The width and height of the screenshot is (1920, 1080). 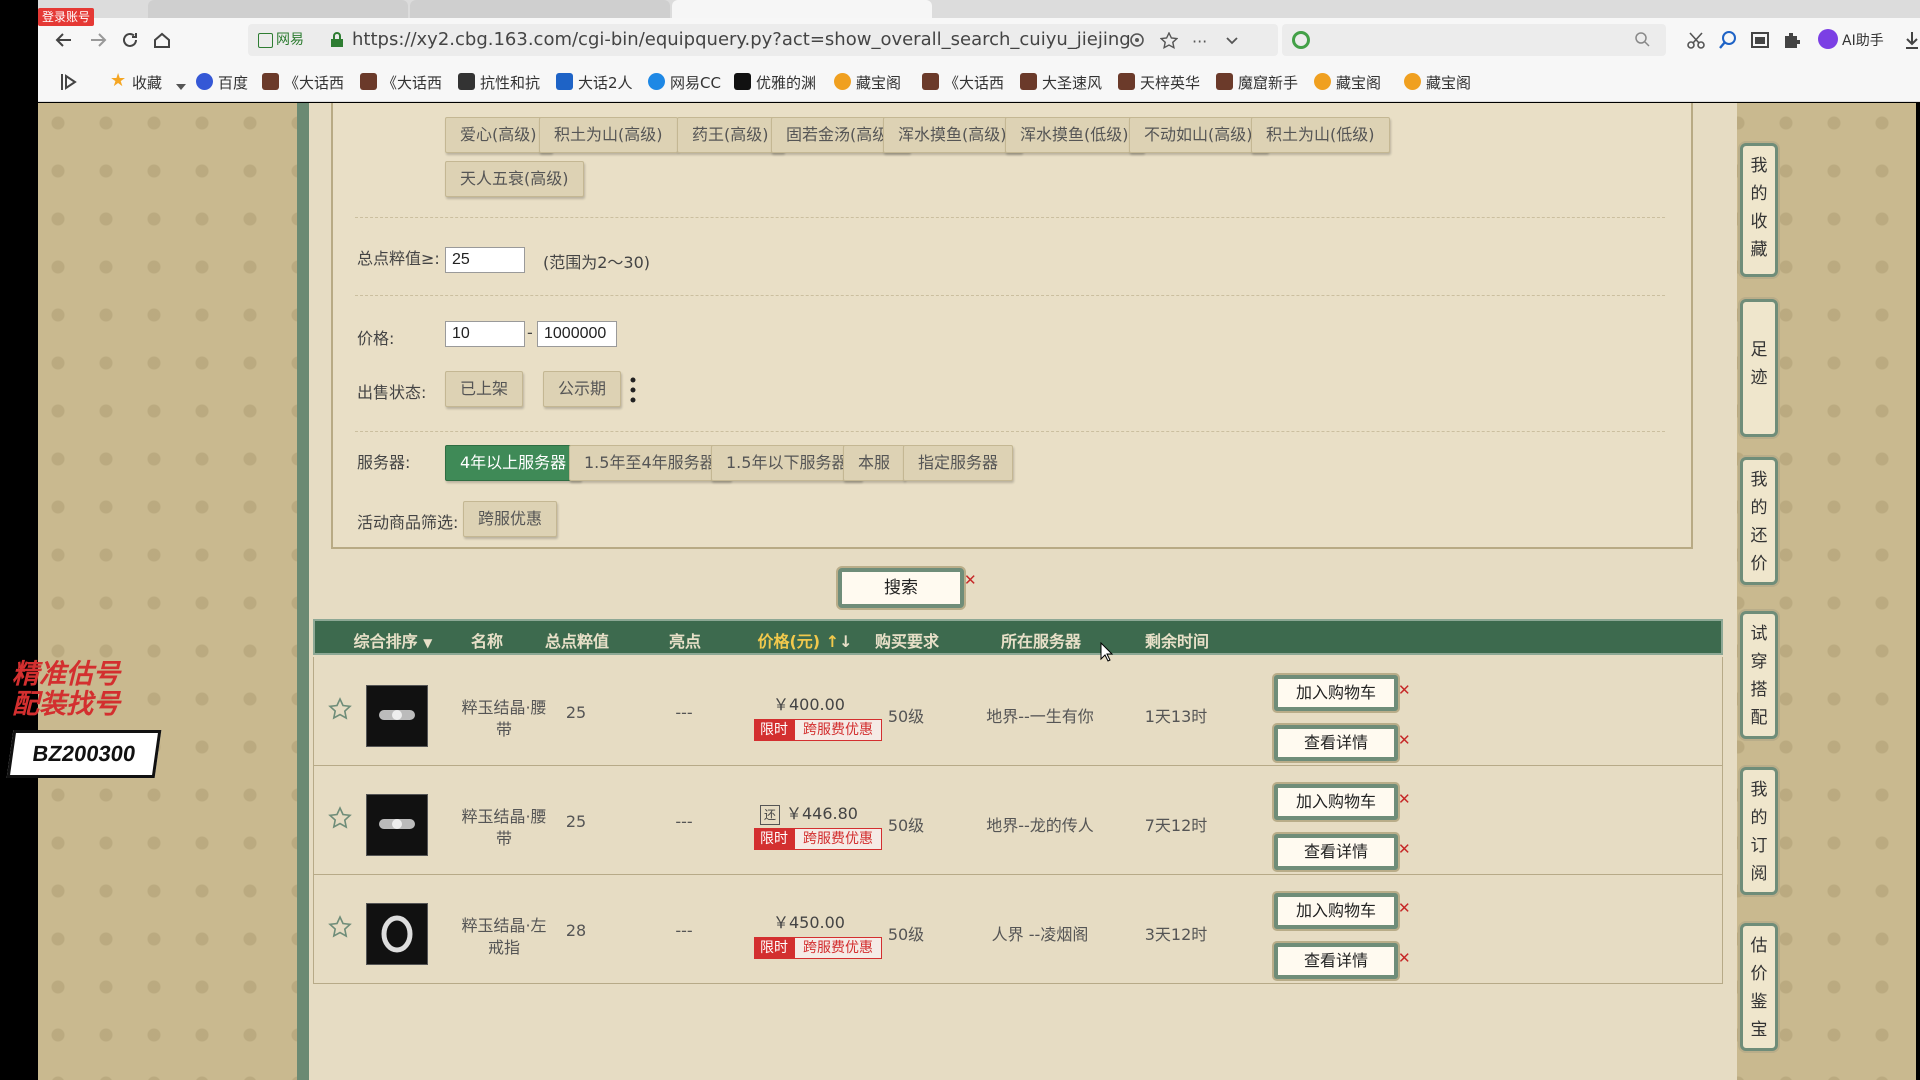 What do you see at coordinates (1759, 987) in the screenshot?
I see `sidebar-appraisal: 估价鉴宝` at bounding box center [1759, 987].